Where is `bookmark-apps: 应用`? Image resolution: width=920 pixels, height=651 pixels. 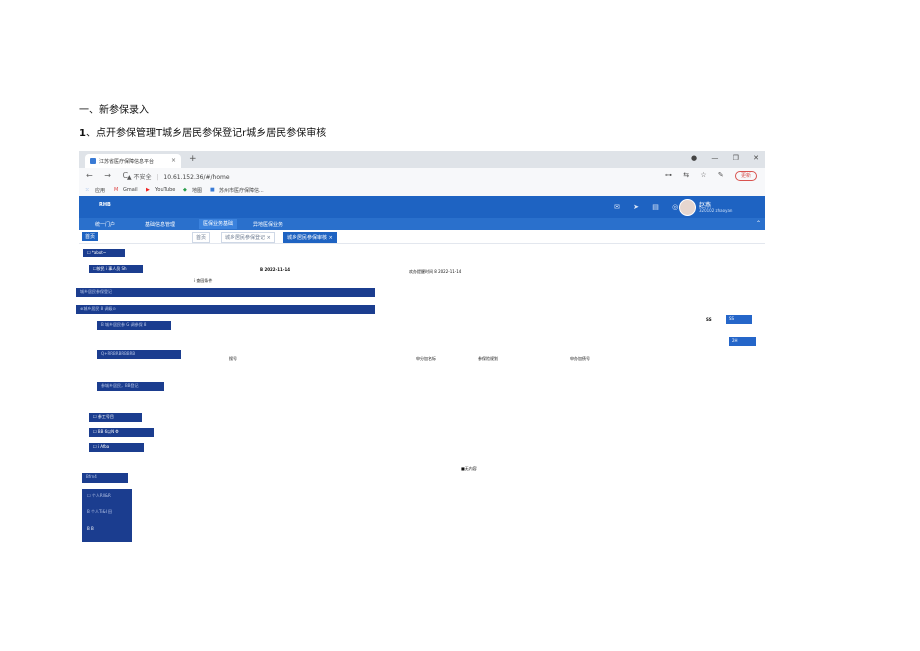 bookmark-apps: 应用 is located at coordinates (100, 190).